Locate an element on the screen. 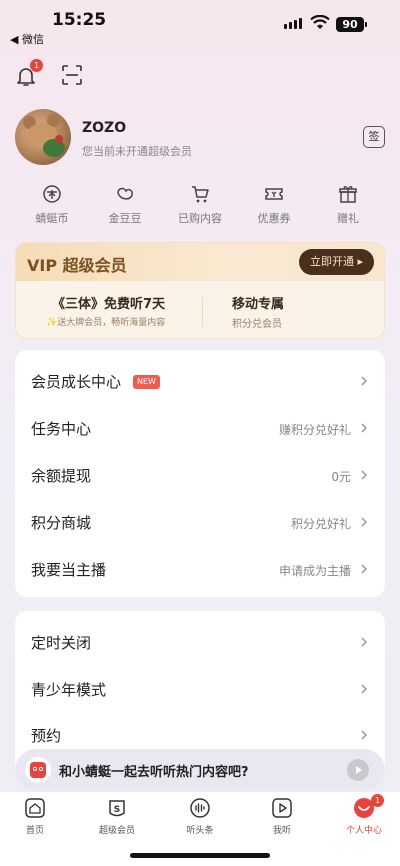 Image resolution: width=400 pixels, height=866 pixels. home-icon is located at coordinates (35, 808).